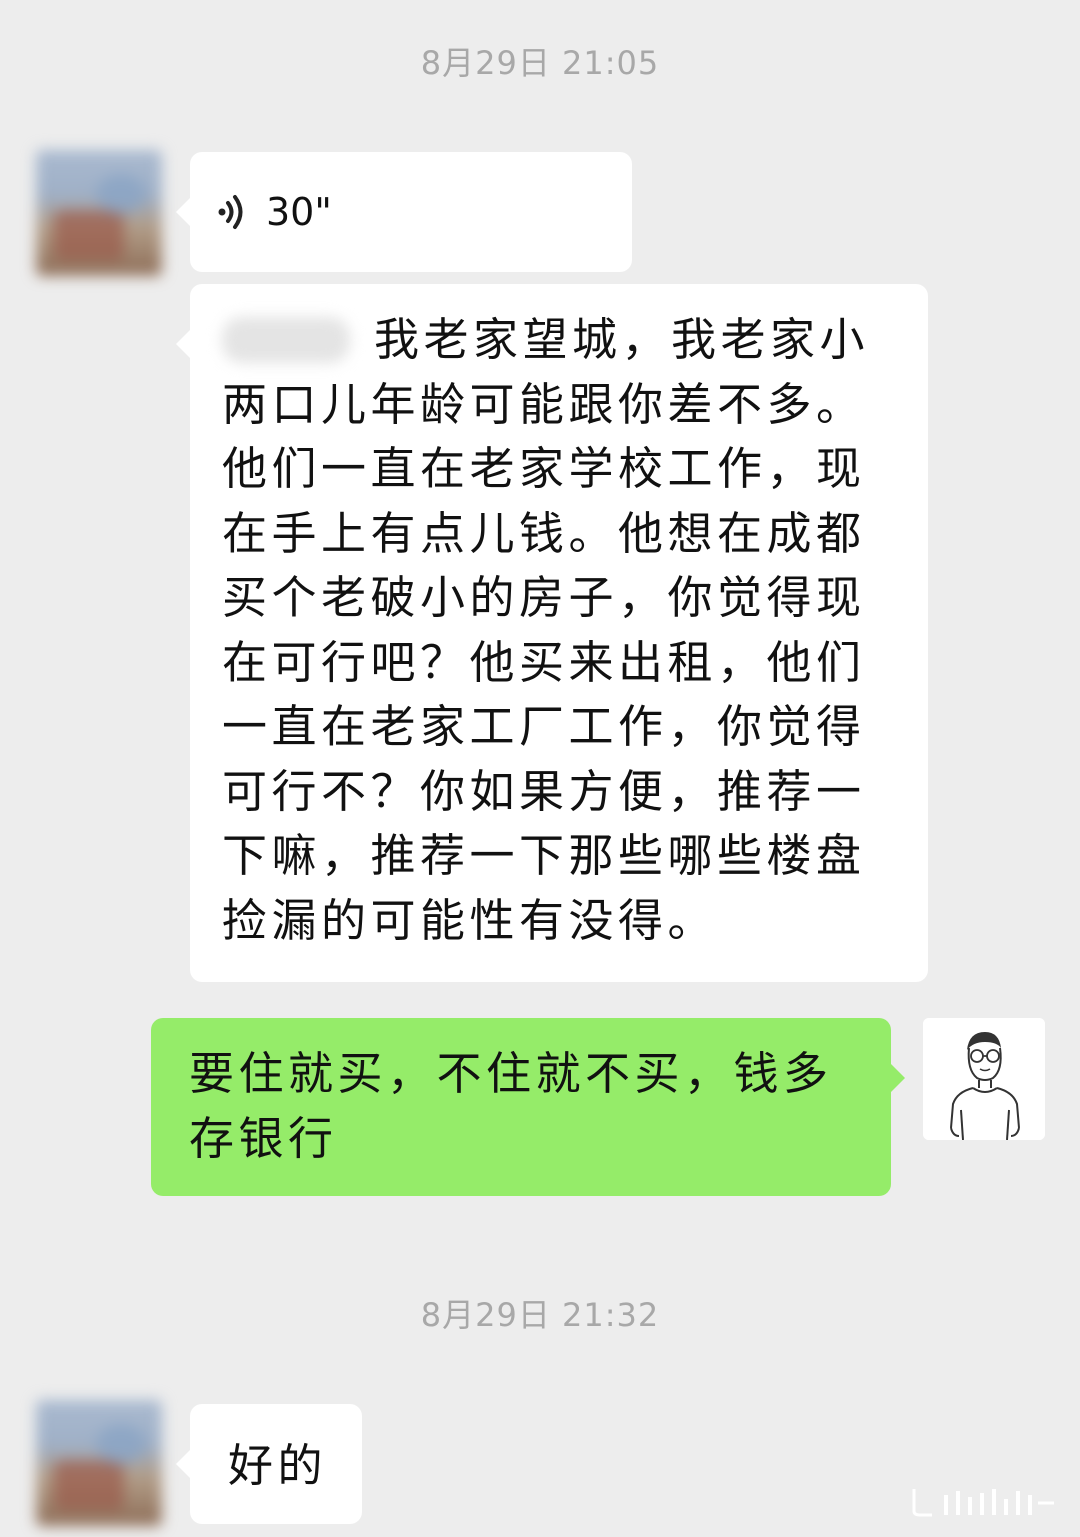 This screenshot has height=1537, width=1080. I want to click on person-sketch-avatar, so click(984, 1079).